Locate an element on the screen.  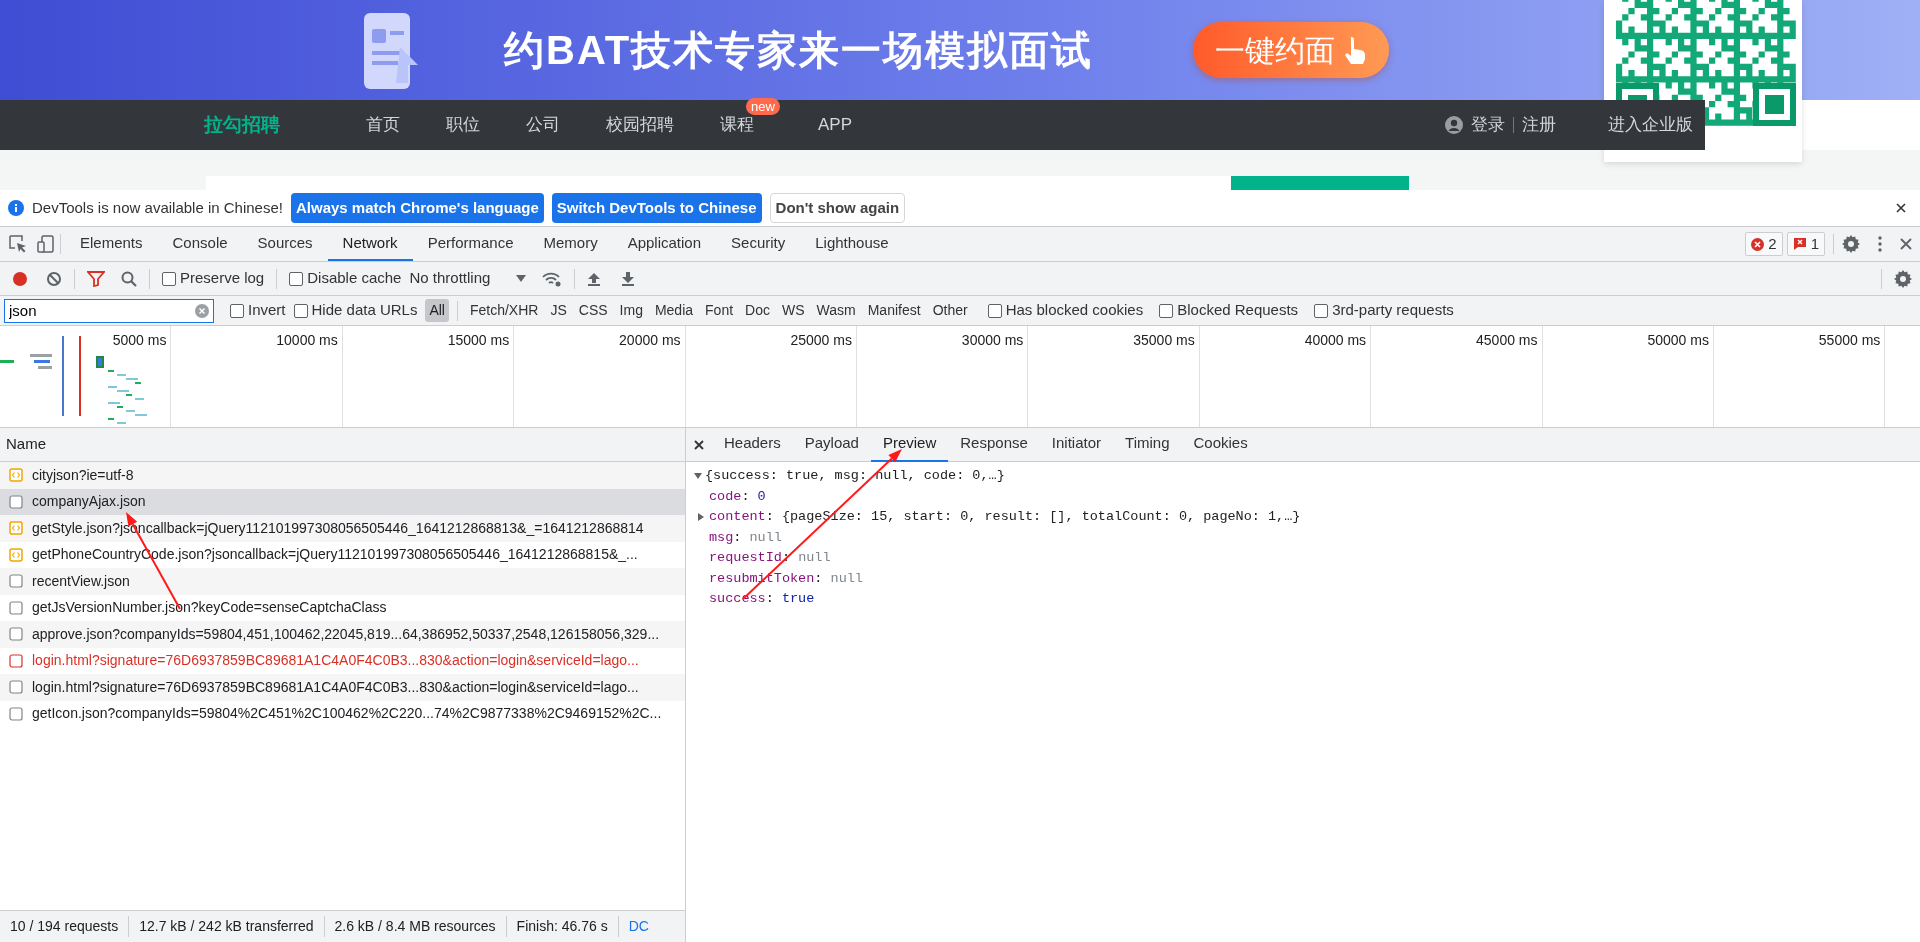
type-filter: Media is located at coordinates (674, 310).